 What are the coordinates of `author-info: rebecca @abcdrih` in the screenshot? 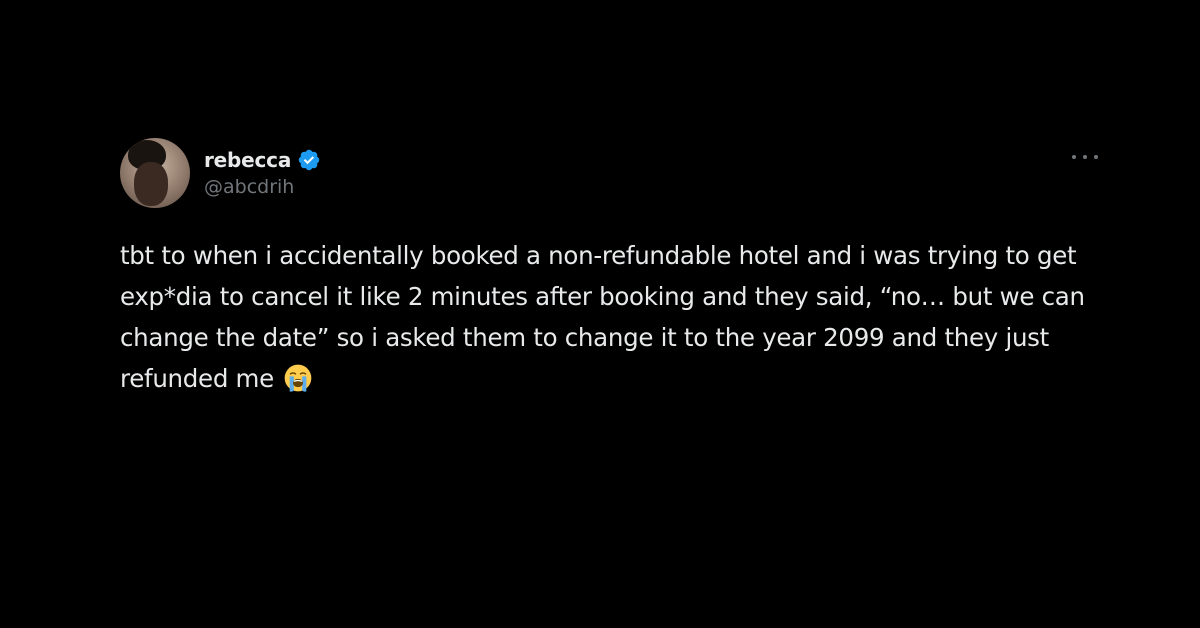 It's located at (262, 173).